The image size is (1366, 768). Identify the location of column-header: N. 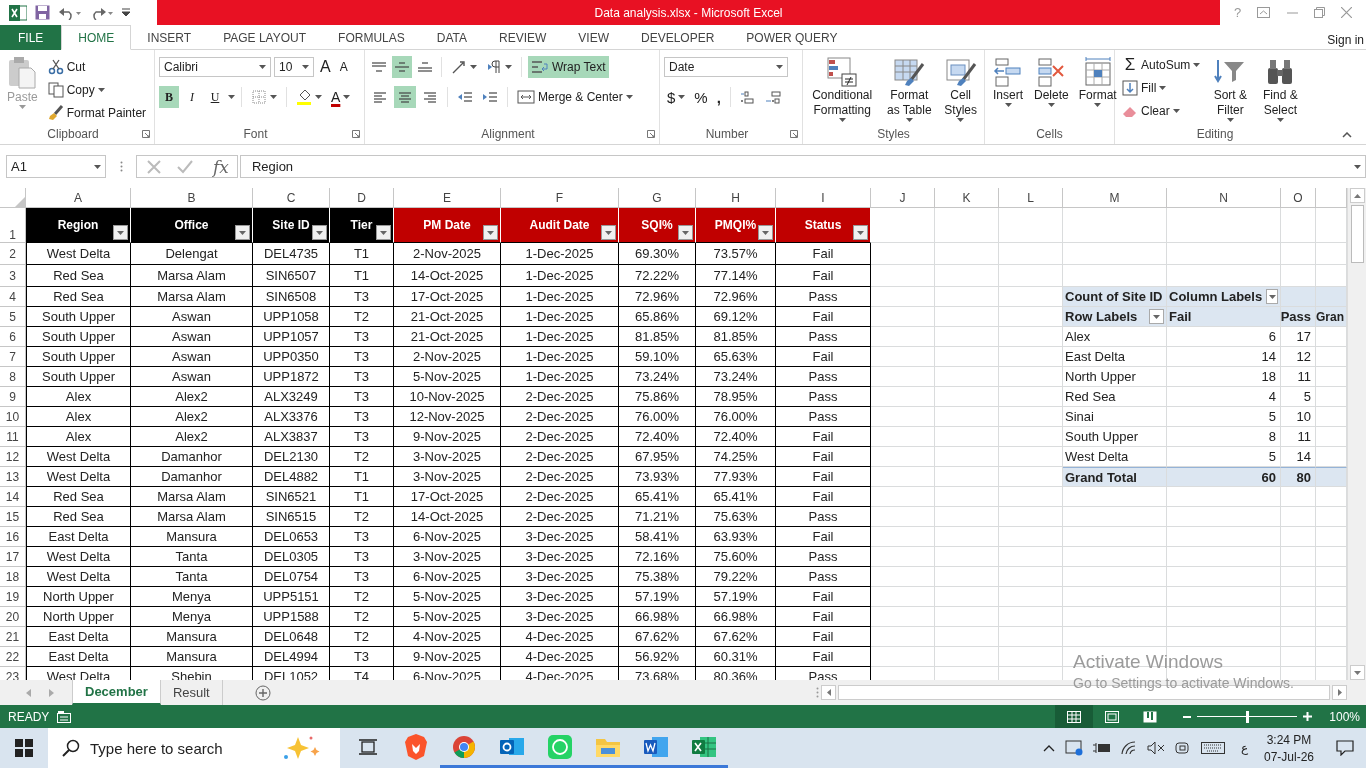
(1224, 198).